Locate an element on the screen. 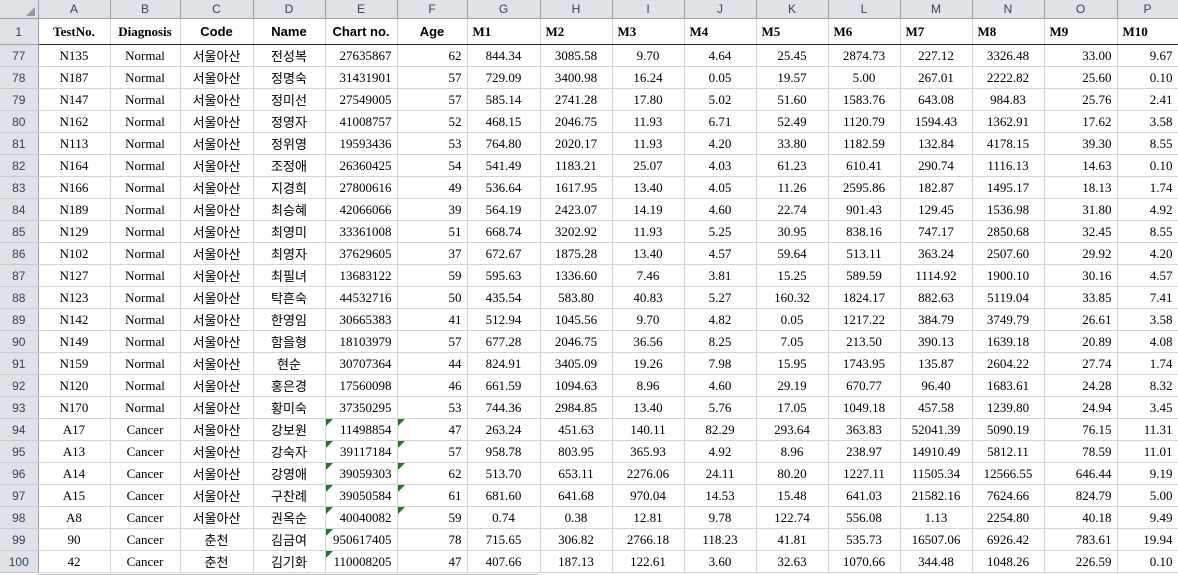 The height and width of the screenshot is (575, 1178). cell-m4: 14.53 is located at coordinates (720, 495).